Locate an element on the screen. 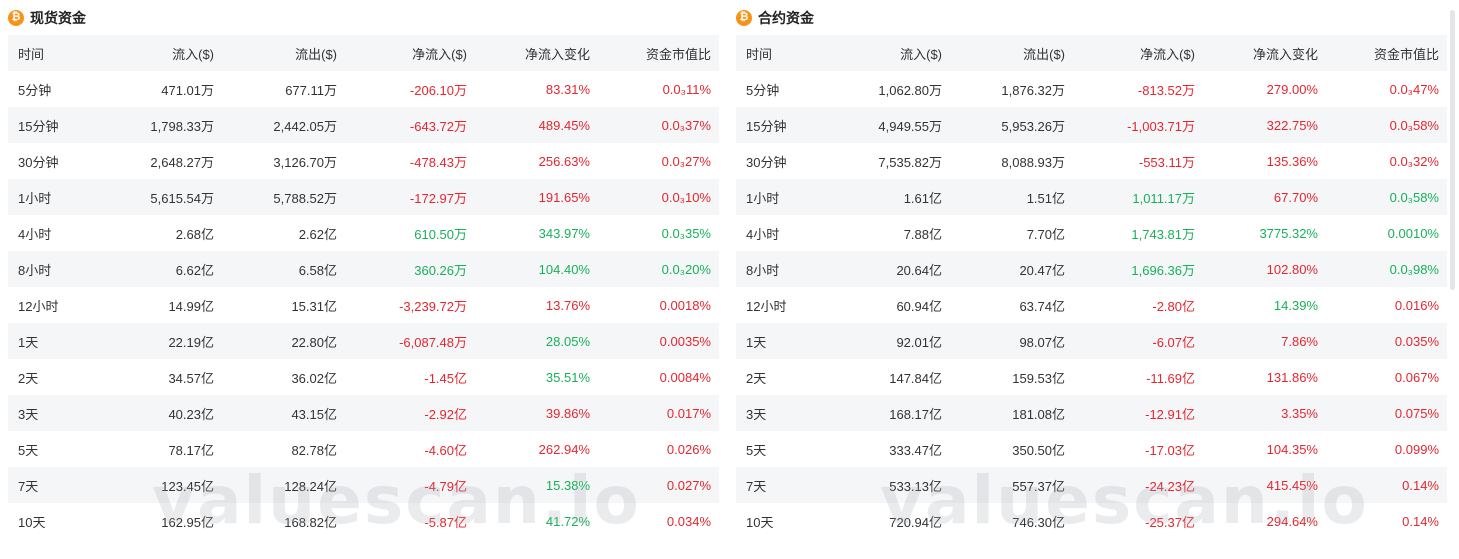  cell-outflow: 2,442.05万 is located at coordinates (283, 125).